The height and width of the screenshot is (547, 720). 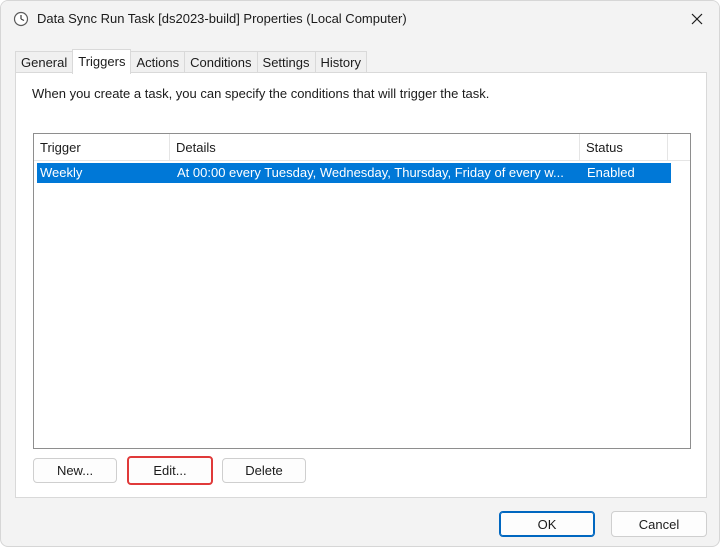 I want to click on close-button, so click(x=697, y=19).